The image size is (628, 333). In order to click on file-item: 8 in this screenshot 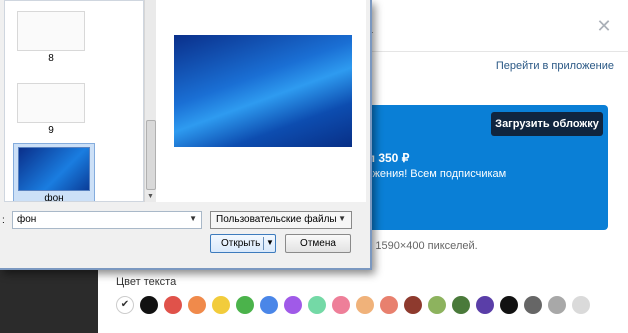, I will do `click(51, 37)`.